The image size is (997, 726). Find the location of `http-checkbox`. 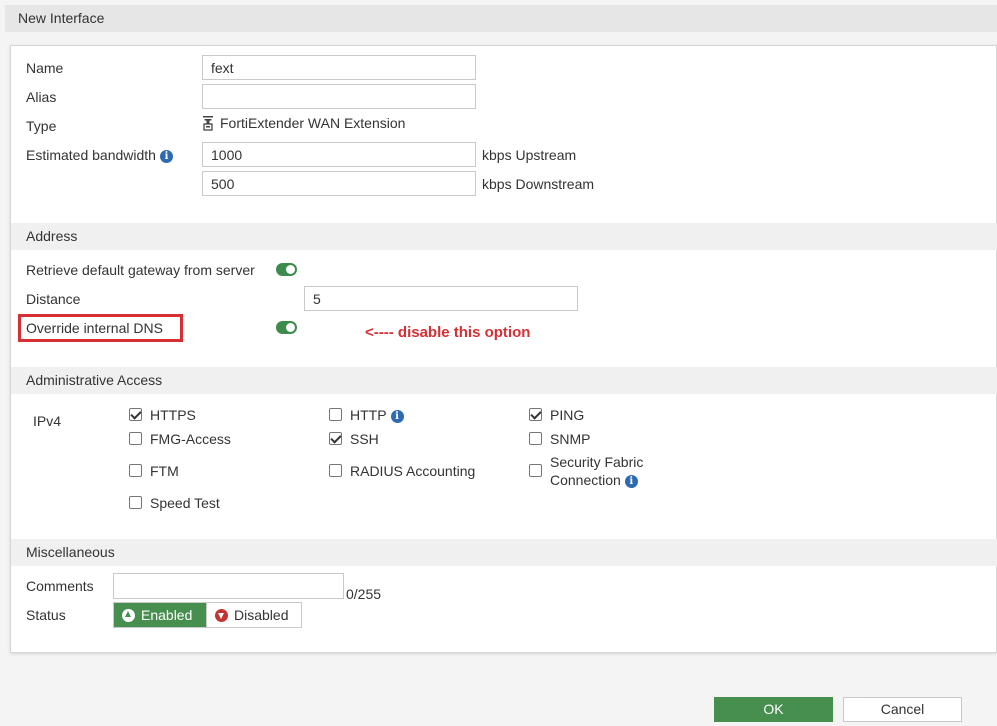

http-checkbox is located at coordinates (335, 414).